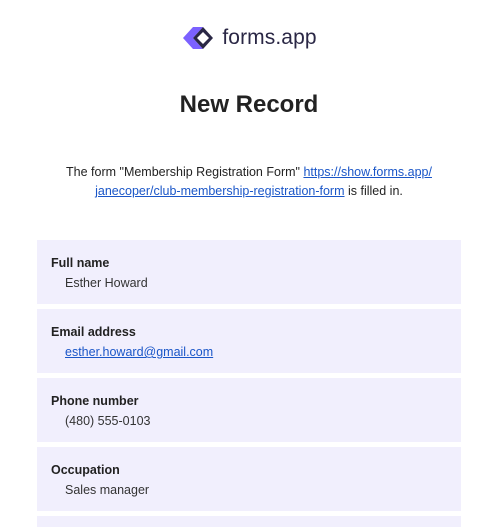 This screenshot has height=527, width=498. What do you see at coordinates (373, 191) in the screenshot?
I see `intro-suffix: is filled in.` at bounding box center [373, 191].